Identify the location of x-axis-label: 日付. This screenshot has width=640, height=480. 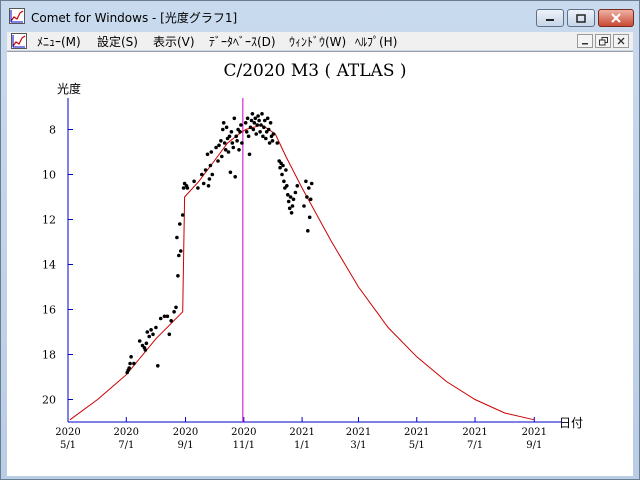
(571, 423).